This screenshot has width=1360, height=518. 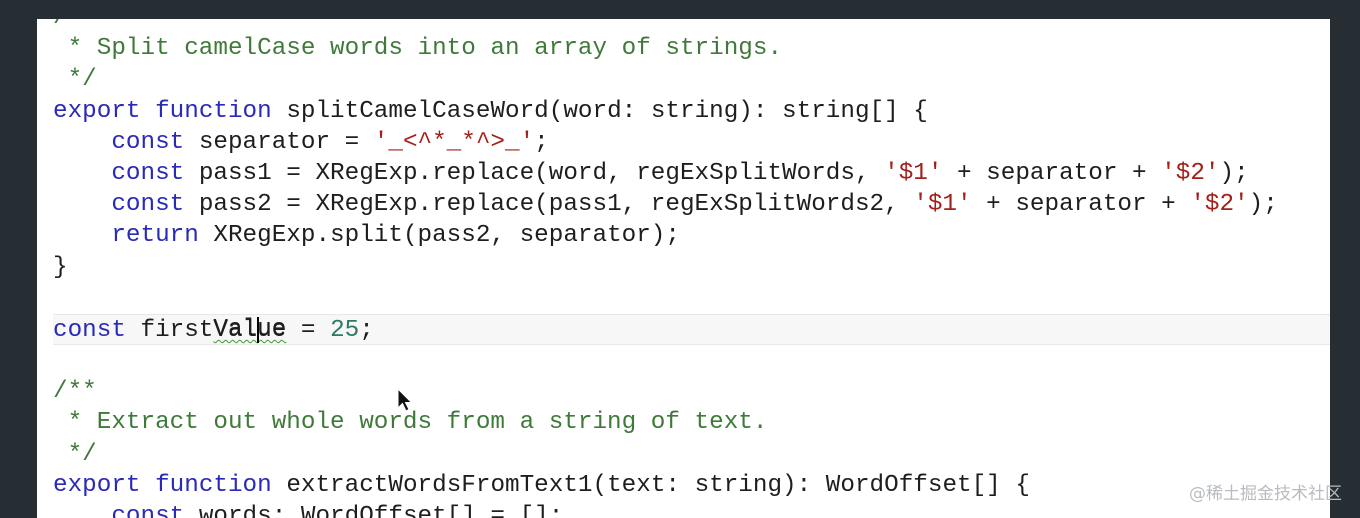 What do you see at coordinates (691, 329) in the screenshot?
I see `code-line-current: const firstValue = 25; Value` at bounding box center [691, 329].